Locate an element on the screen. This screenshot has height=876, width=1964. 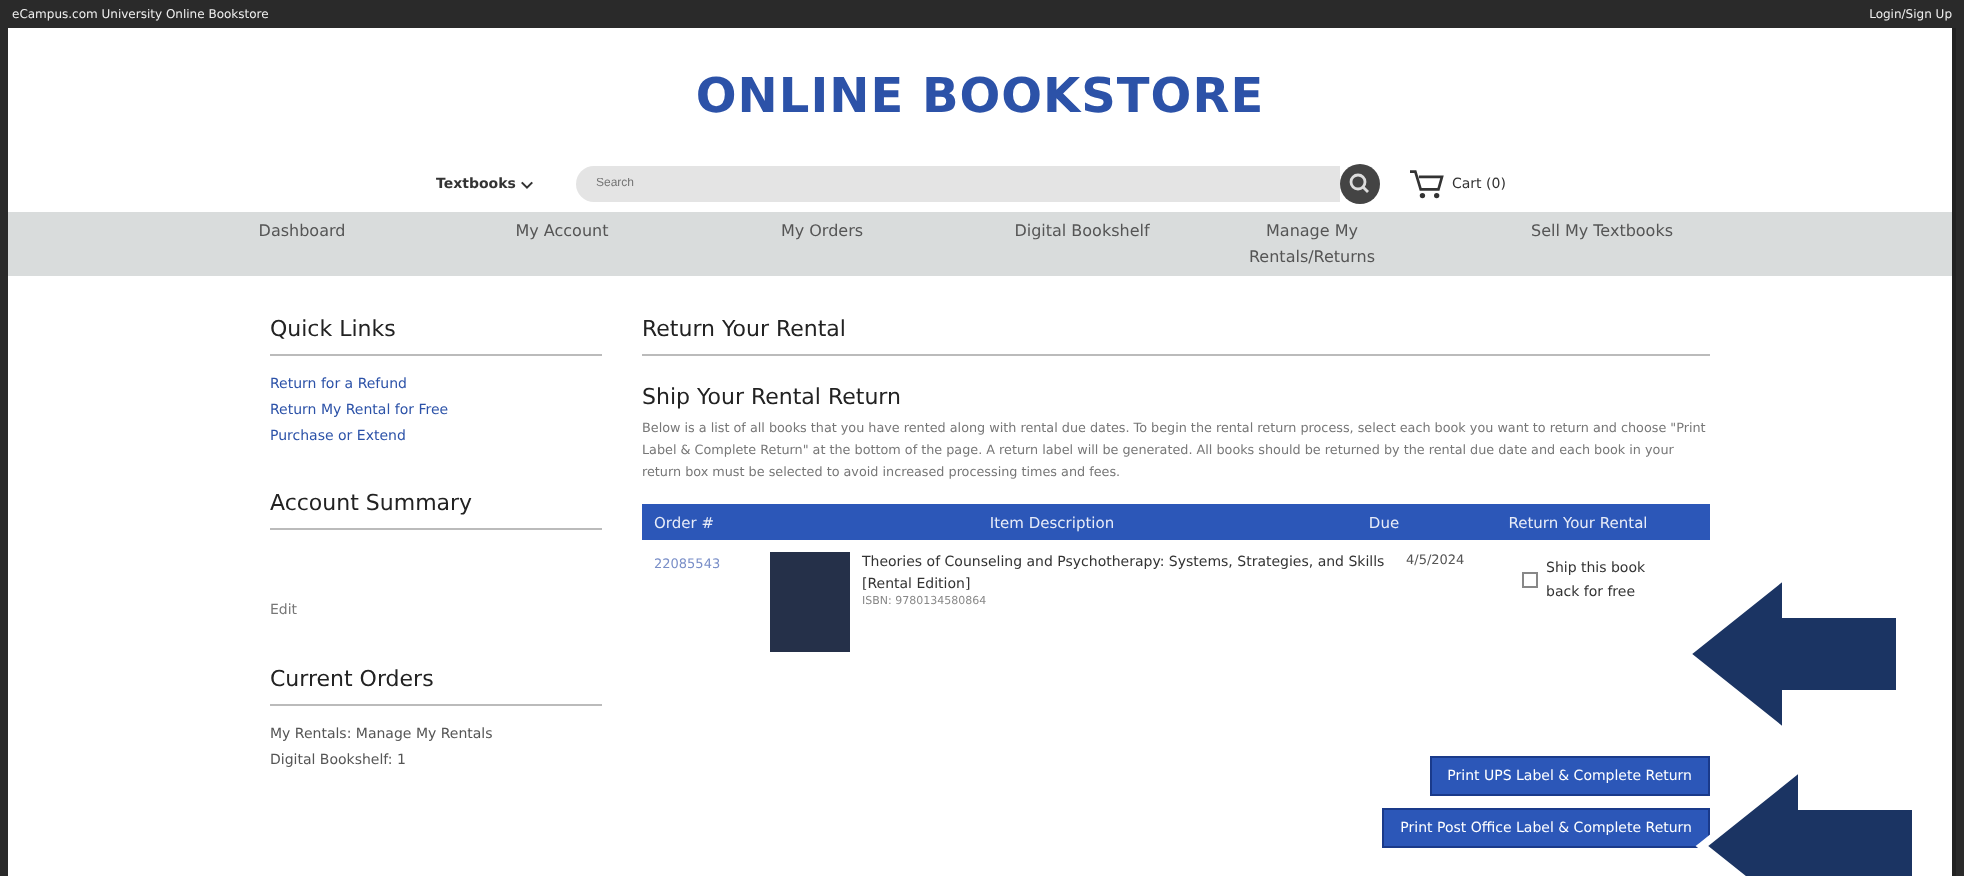
search-icon is located at coordinates (1360, 184).